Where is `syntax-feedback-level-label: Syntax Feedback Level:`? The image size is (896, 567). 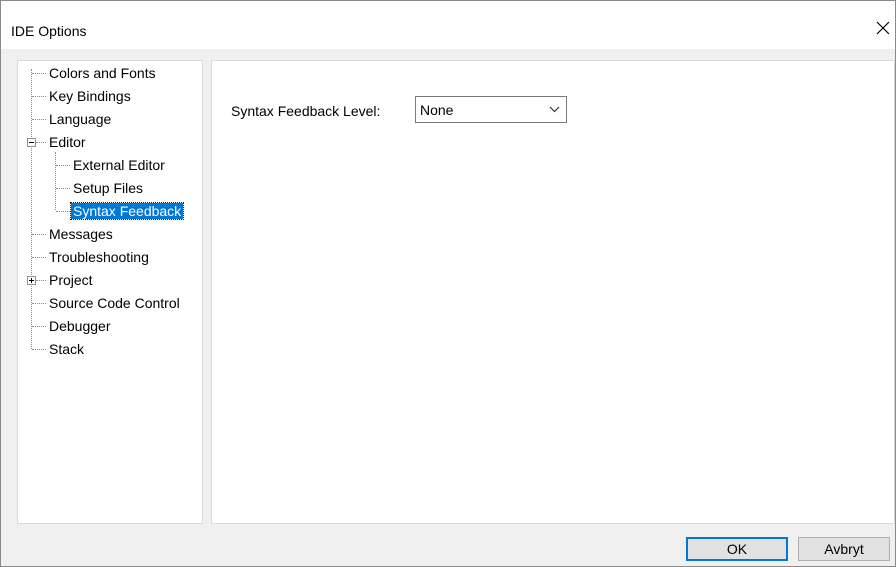
syntax-feedback-level-label: Syntax Feedback Level: is located at coordinates (306, 111).